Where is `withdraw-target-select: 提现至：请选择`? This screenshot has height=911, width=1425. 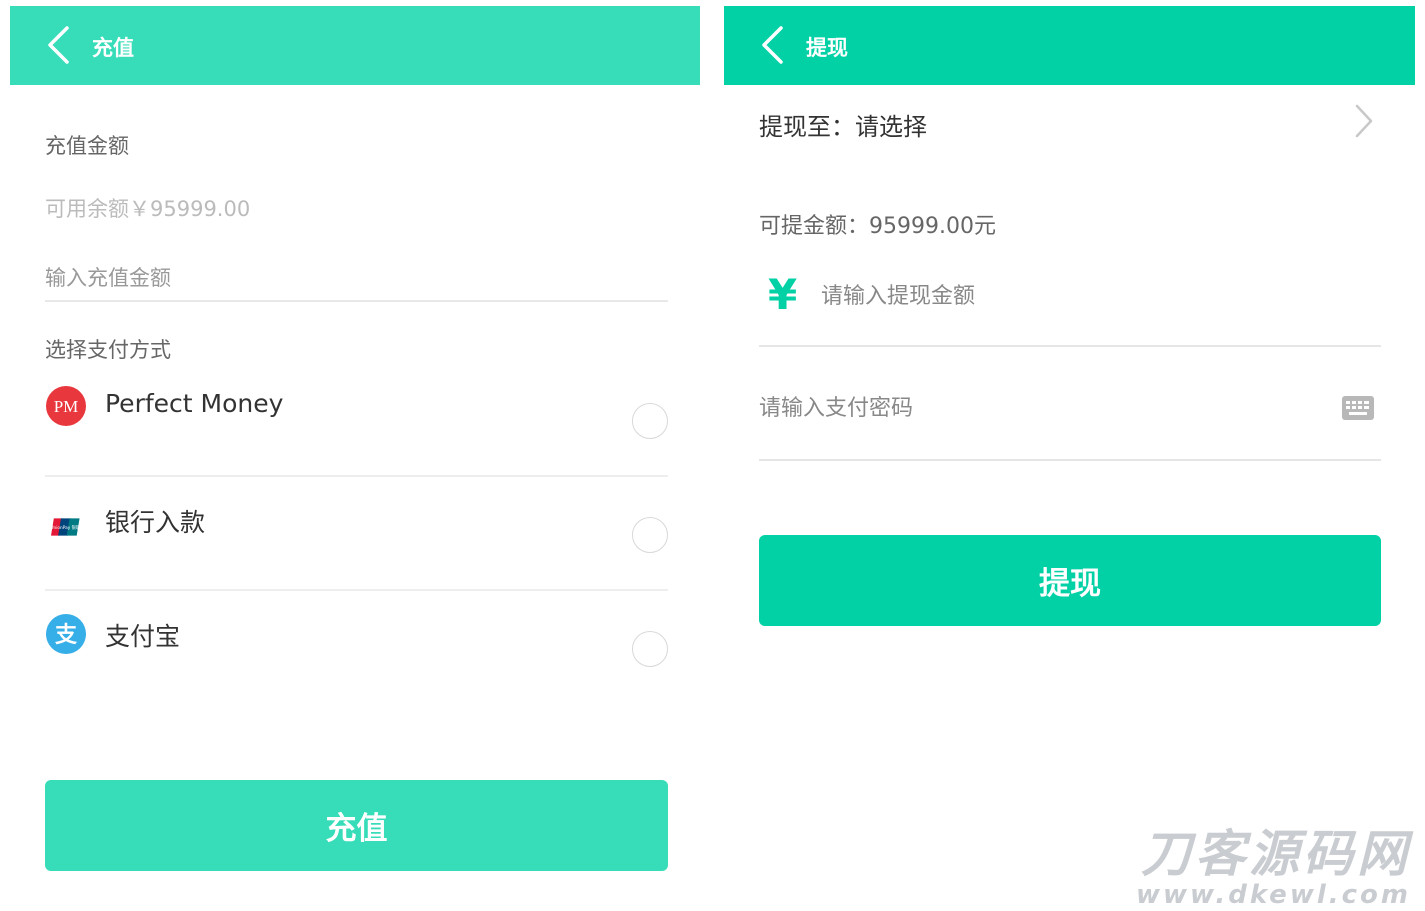 withdraw-target-select: 提现至：请选择 is located at coordinates (843, 124).